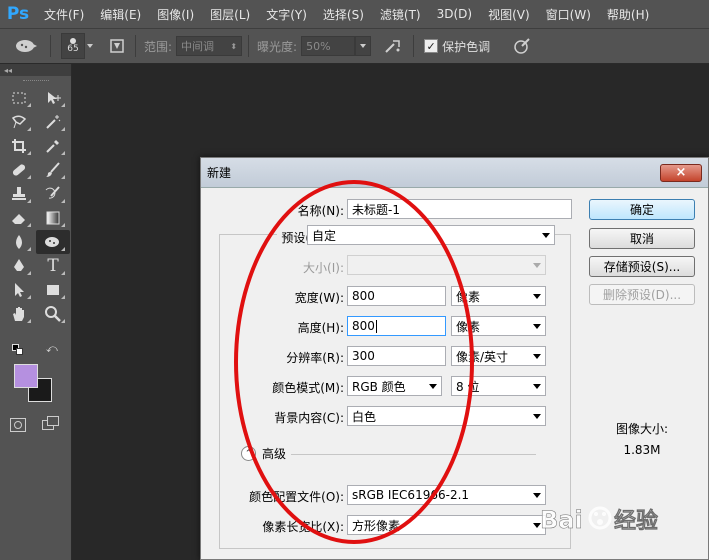 This screenshot has height=560, width=709. Describe the element at coordinates (466, 46) in the screenshot. I see `protect-tones-label: 保护色调` at that location.